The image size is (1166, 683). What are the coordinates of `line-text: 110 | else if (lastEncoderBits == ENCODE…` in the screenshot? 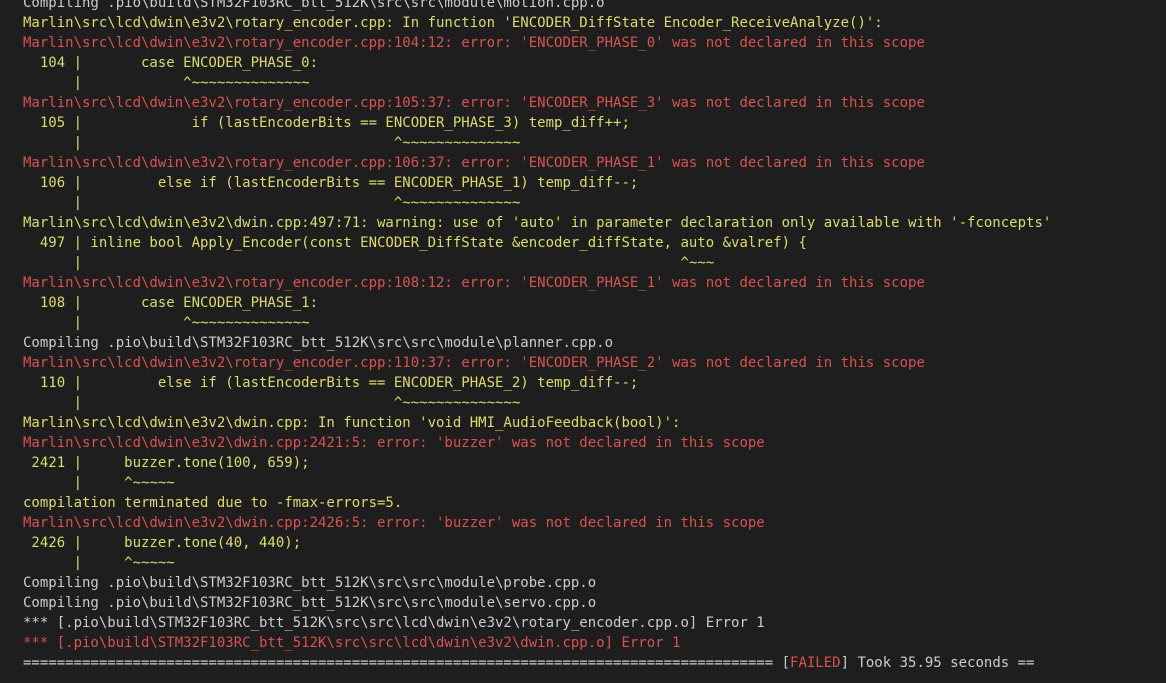 It's located at (331, 383).